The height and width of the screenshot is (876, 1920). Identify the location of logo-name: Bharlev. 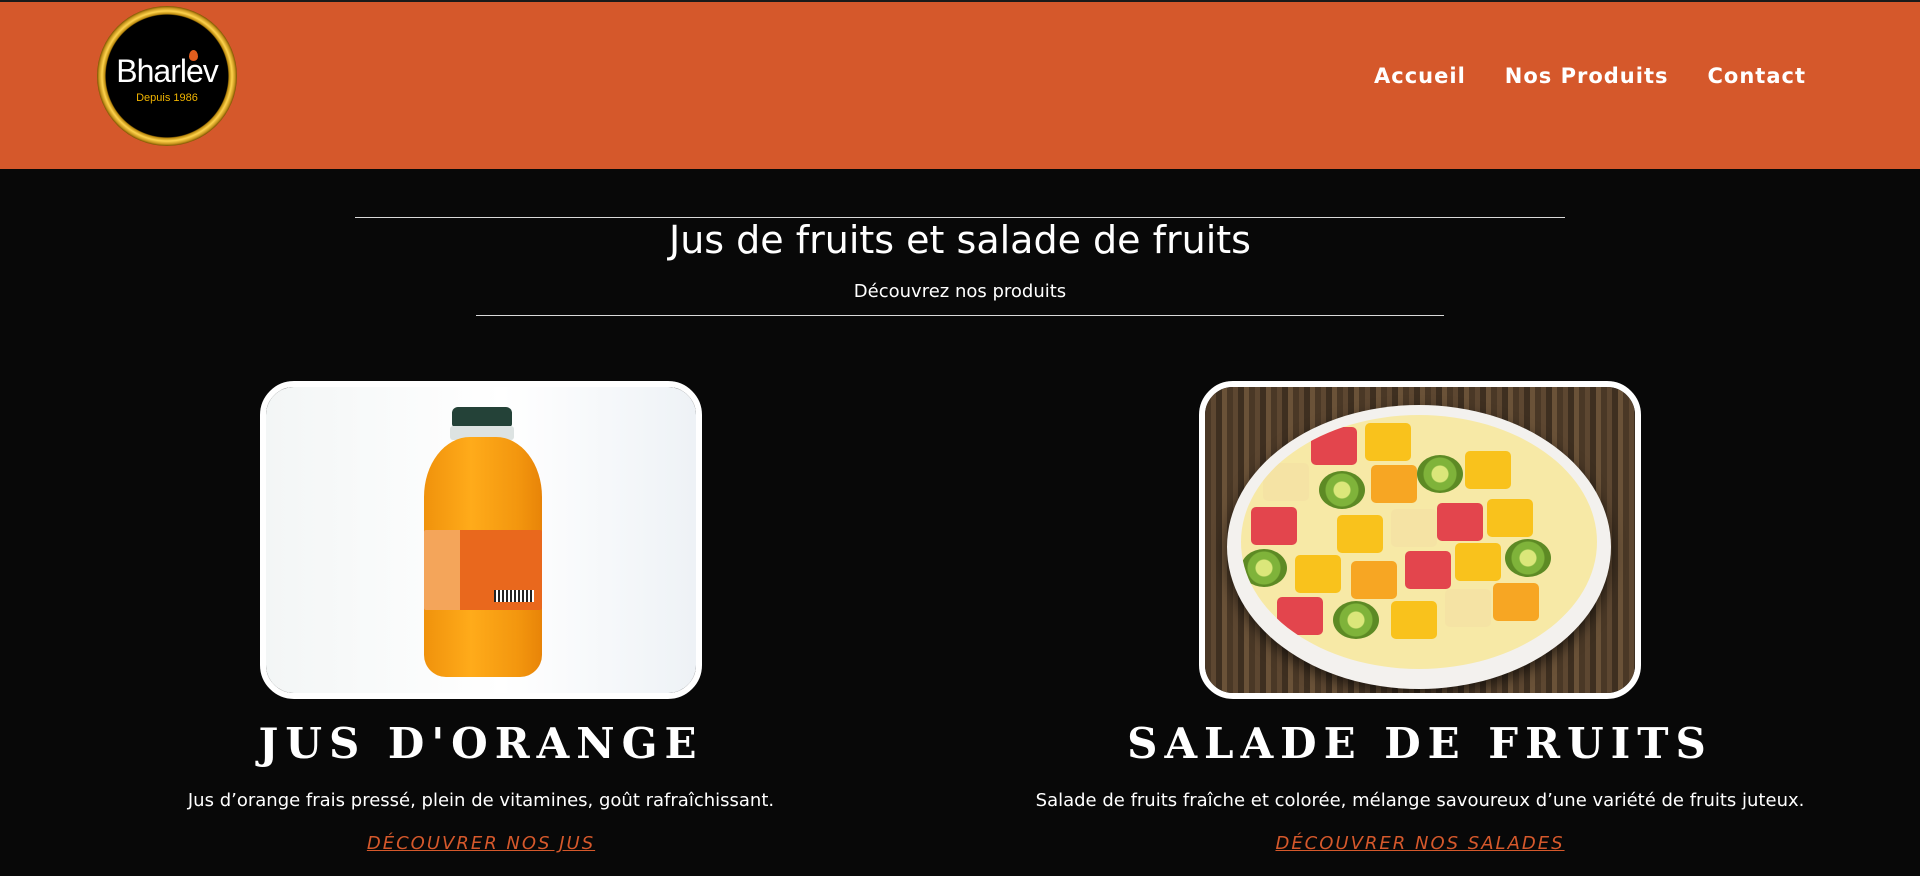
(167, 70).